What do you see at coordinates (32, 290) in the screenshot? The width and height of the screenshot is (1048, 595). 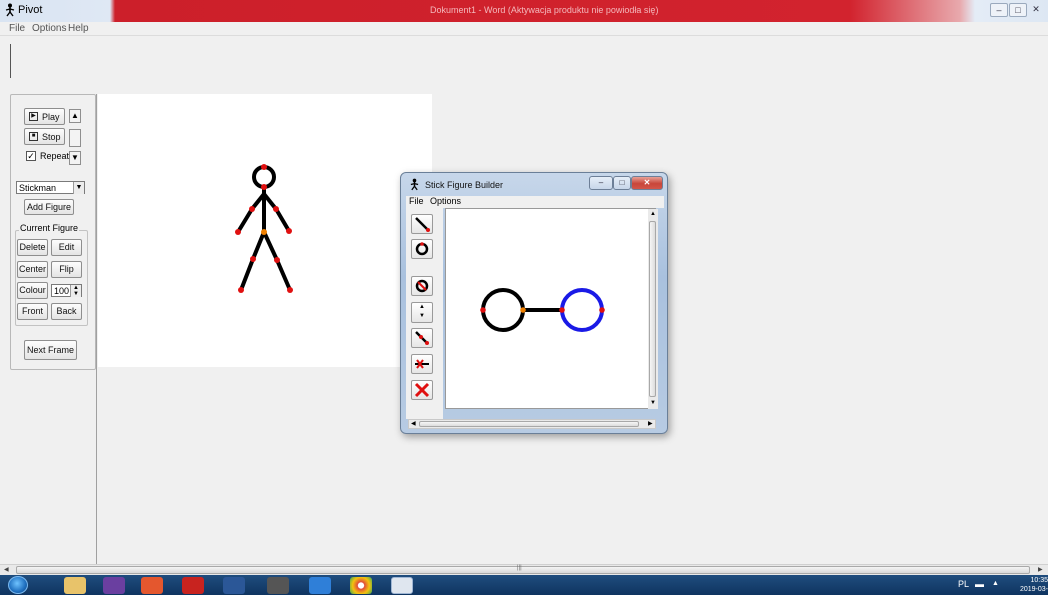 I see `colour-button: Colour` at bounding box center [32, 290].